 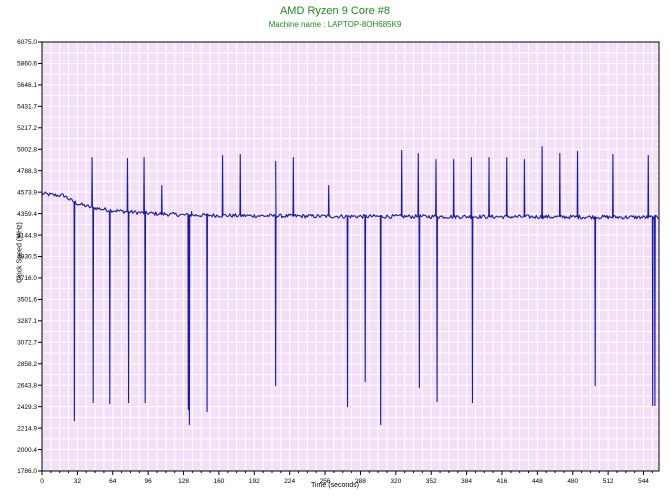 I want to click on x-tick-label: 384, so click(x=466, y=481).